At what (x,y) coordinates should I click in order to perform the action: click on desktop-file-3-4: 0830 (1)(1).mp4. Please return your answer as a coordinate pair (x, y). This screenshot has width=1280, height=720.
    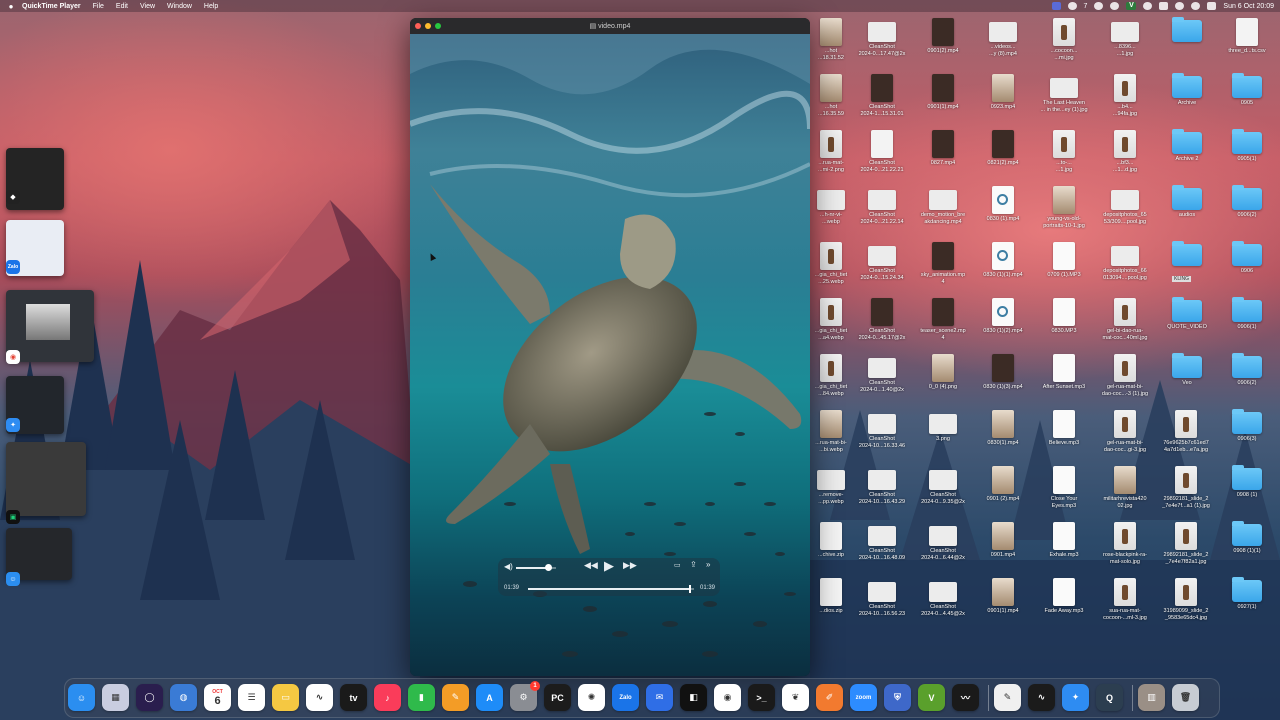
    Looking at the image, I should click on (1003, 270).